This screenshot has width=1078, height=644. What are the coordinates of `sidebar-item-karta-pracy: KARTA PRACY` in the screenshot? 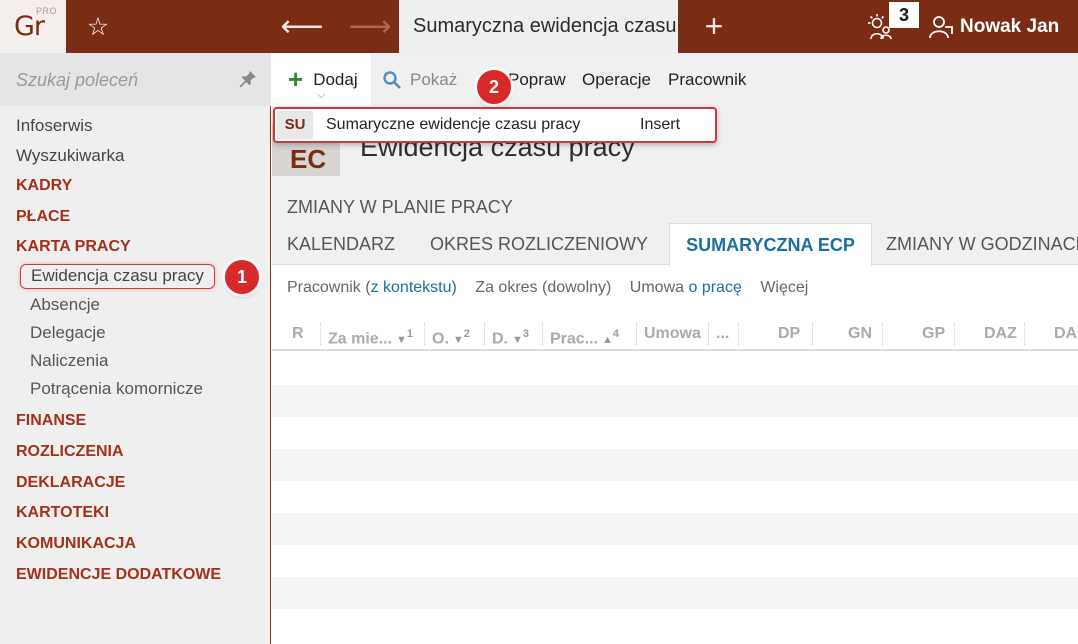 It's located at (73, 247).